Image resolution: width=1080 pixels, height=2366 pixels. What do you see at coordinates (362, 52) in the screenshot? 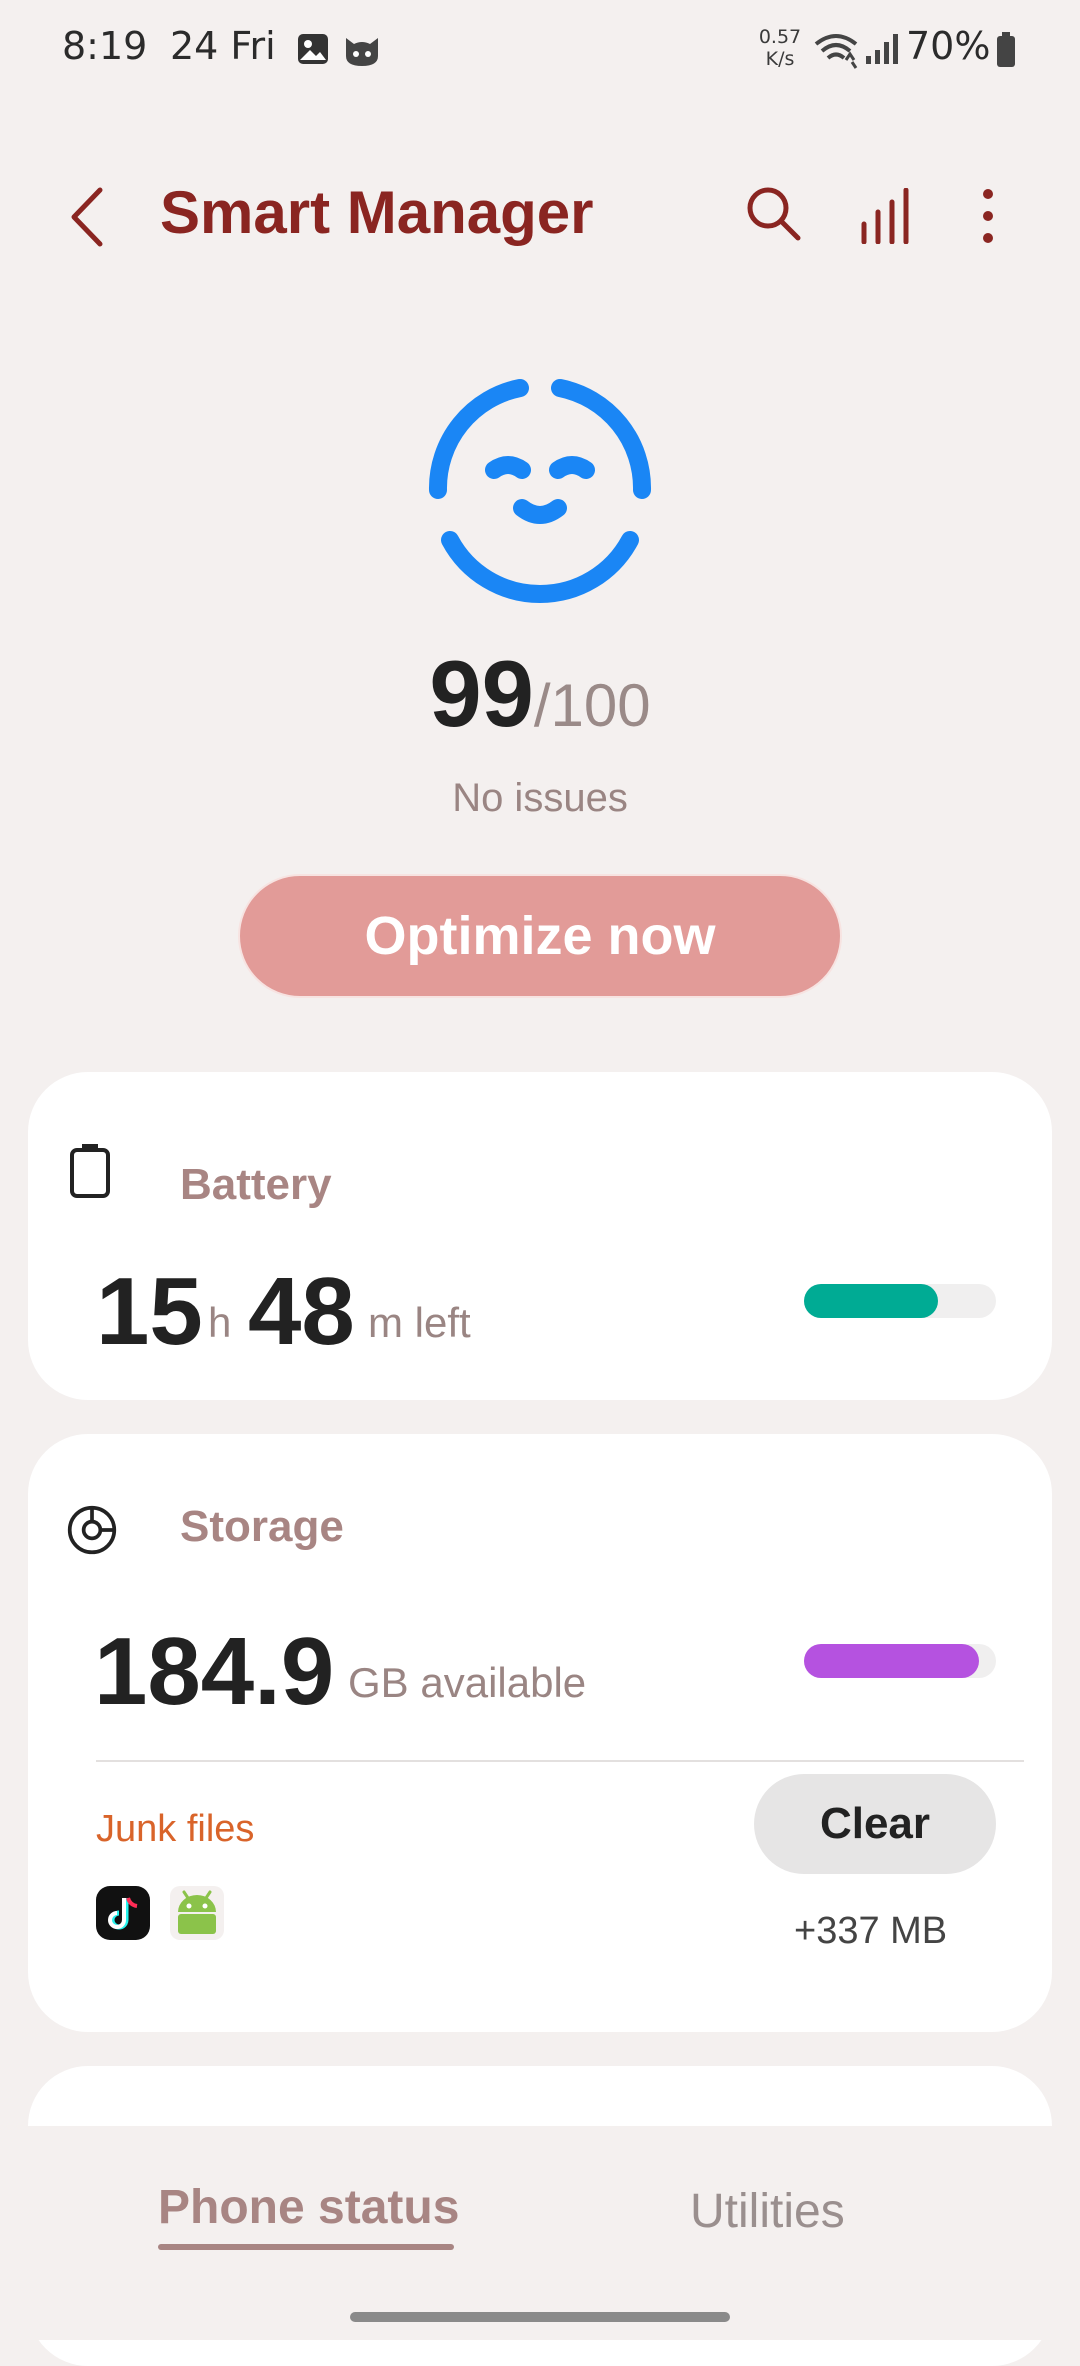
I see `cat-notification-icon` at bounding box center [362, 52].